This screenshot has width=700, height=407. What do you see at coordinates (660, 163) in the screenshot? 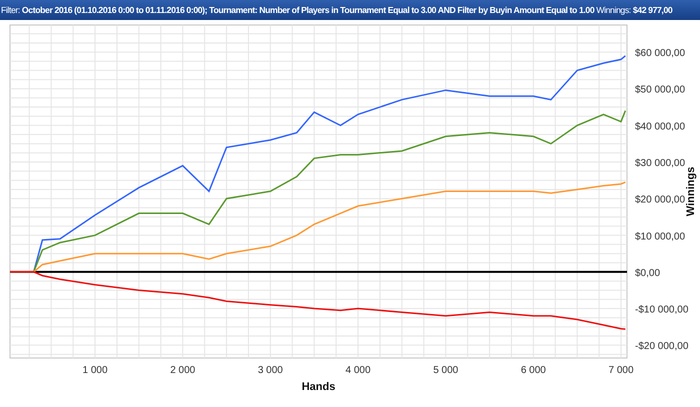
I see `y-tick-label: $30 000,00` at bounding box center [660, 163].